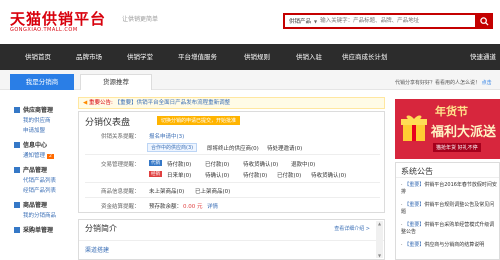 Image resolution: width=500 pixels, height=260 pixels. I want to click on tab-my-distributor: 我是分销商, so click(42, 82).